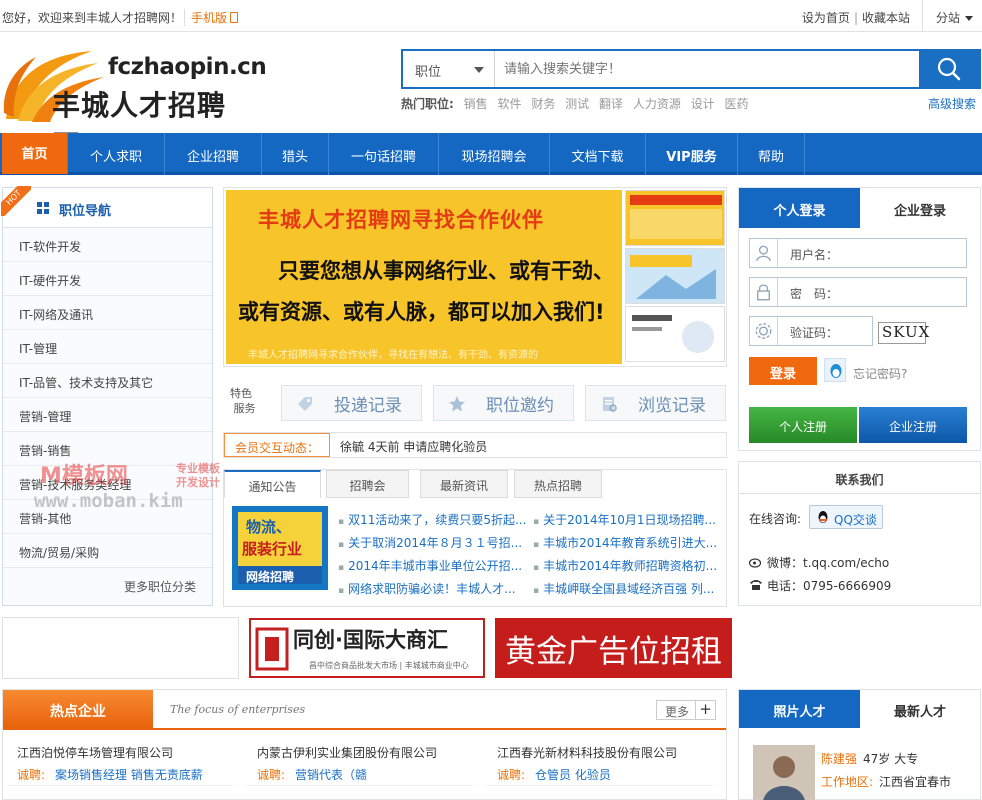  What do you see at coordinates (107, 551) in the screenshot?
I see `sidebar-item: 物流/贸易/采购` at bounding box center [107, 551].